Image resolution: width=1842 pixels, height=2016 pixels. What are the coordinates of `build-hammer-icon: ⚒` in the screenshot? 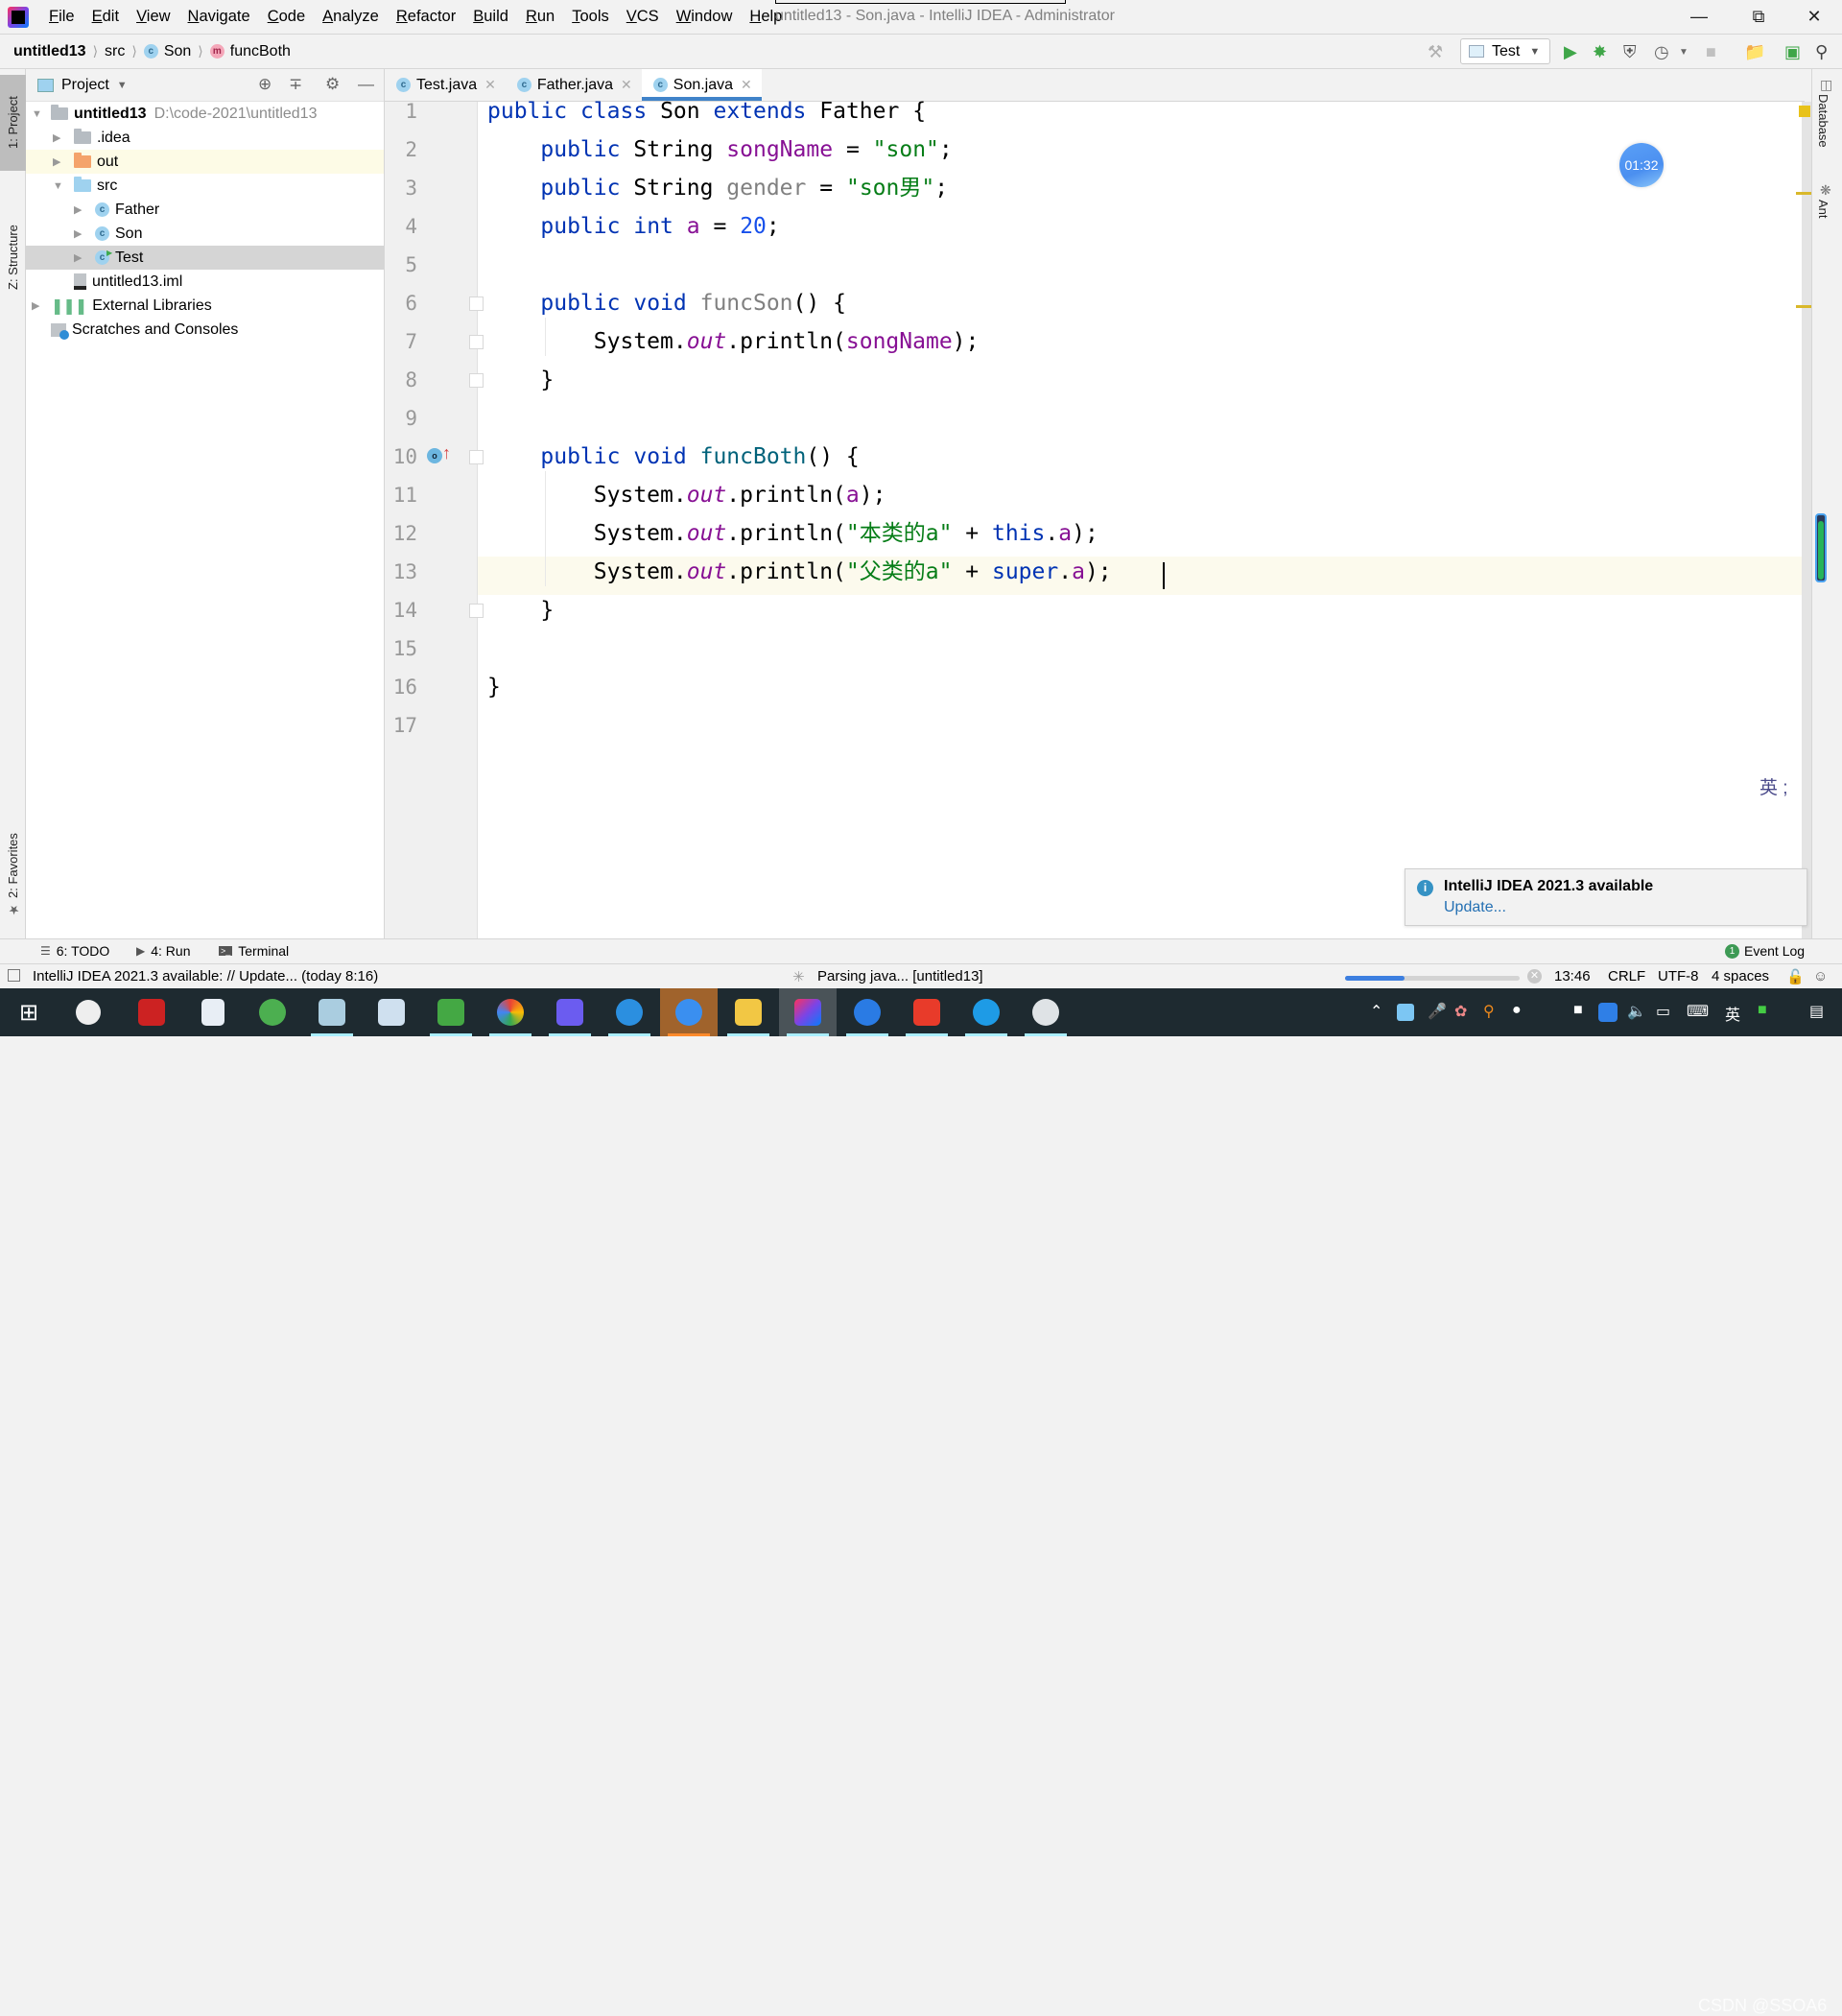 It's located at (1435, 51).